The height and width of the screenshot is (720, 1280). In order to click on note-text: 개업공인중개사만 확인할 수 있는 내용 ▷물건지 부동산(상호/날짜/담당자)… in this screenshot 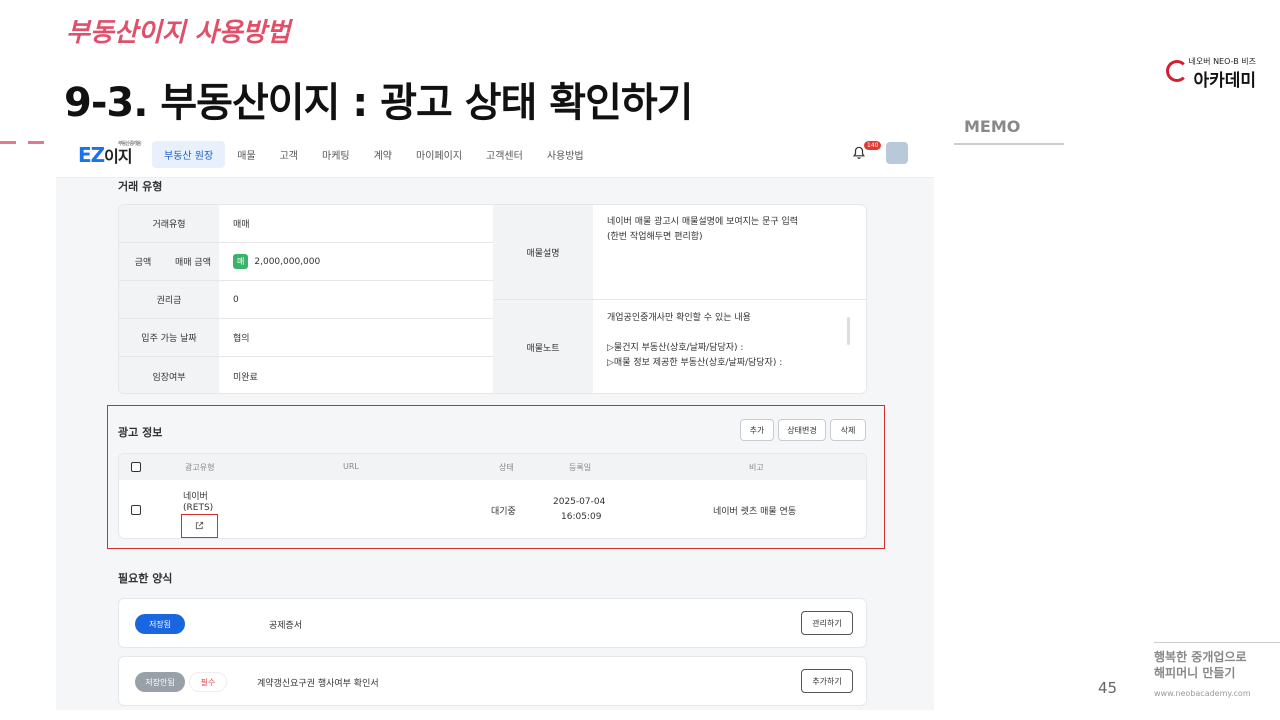, I will do `click(694, 341)`.